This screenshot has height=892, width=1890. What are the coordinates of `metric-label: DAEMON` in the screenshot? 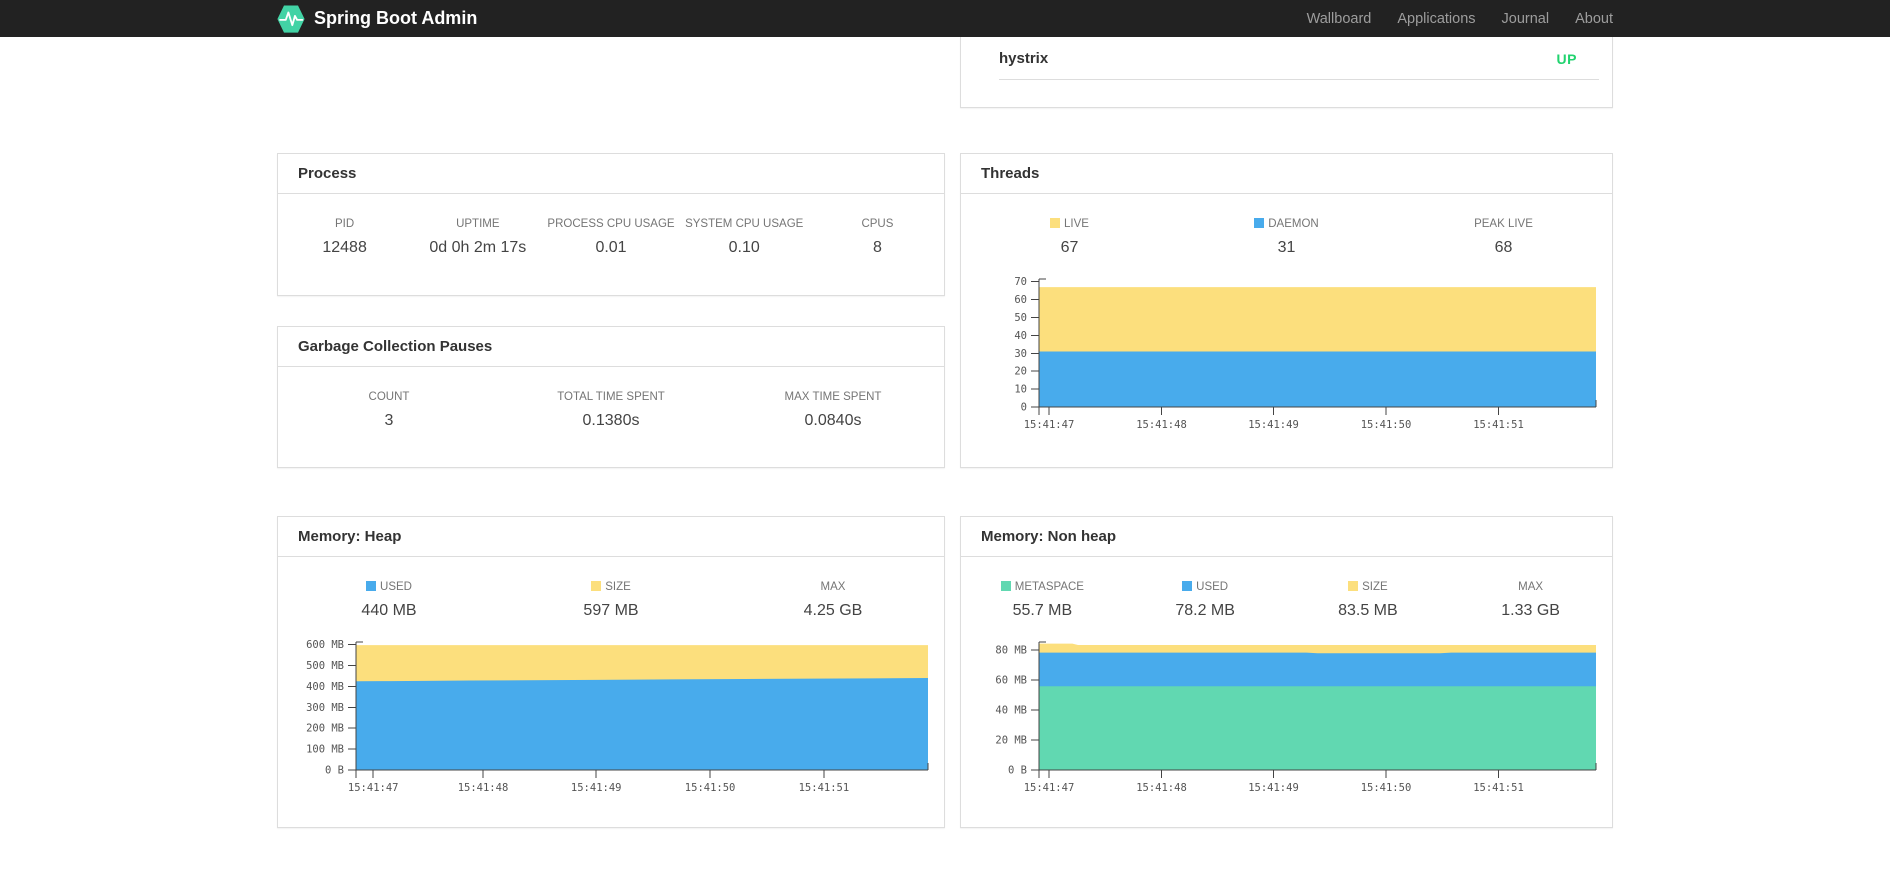 It's located at (1286, 224).